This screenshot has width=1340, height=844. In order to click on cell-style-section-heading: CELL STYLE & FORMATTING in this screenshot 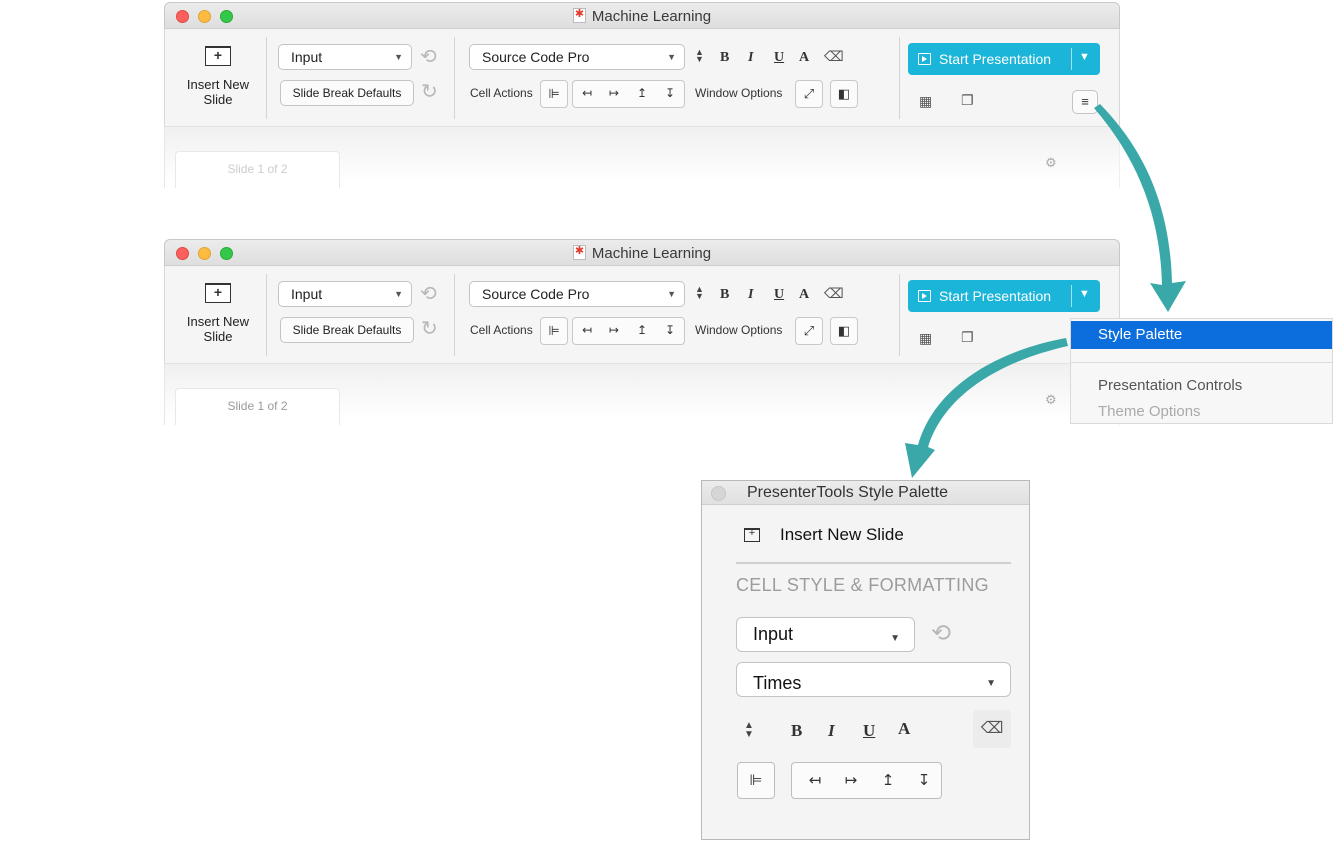, I will do `click(862, 585)`.